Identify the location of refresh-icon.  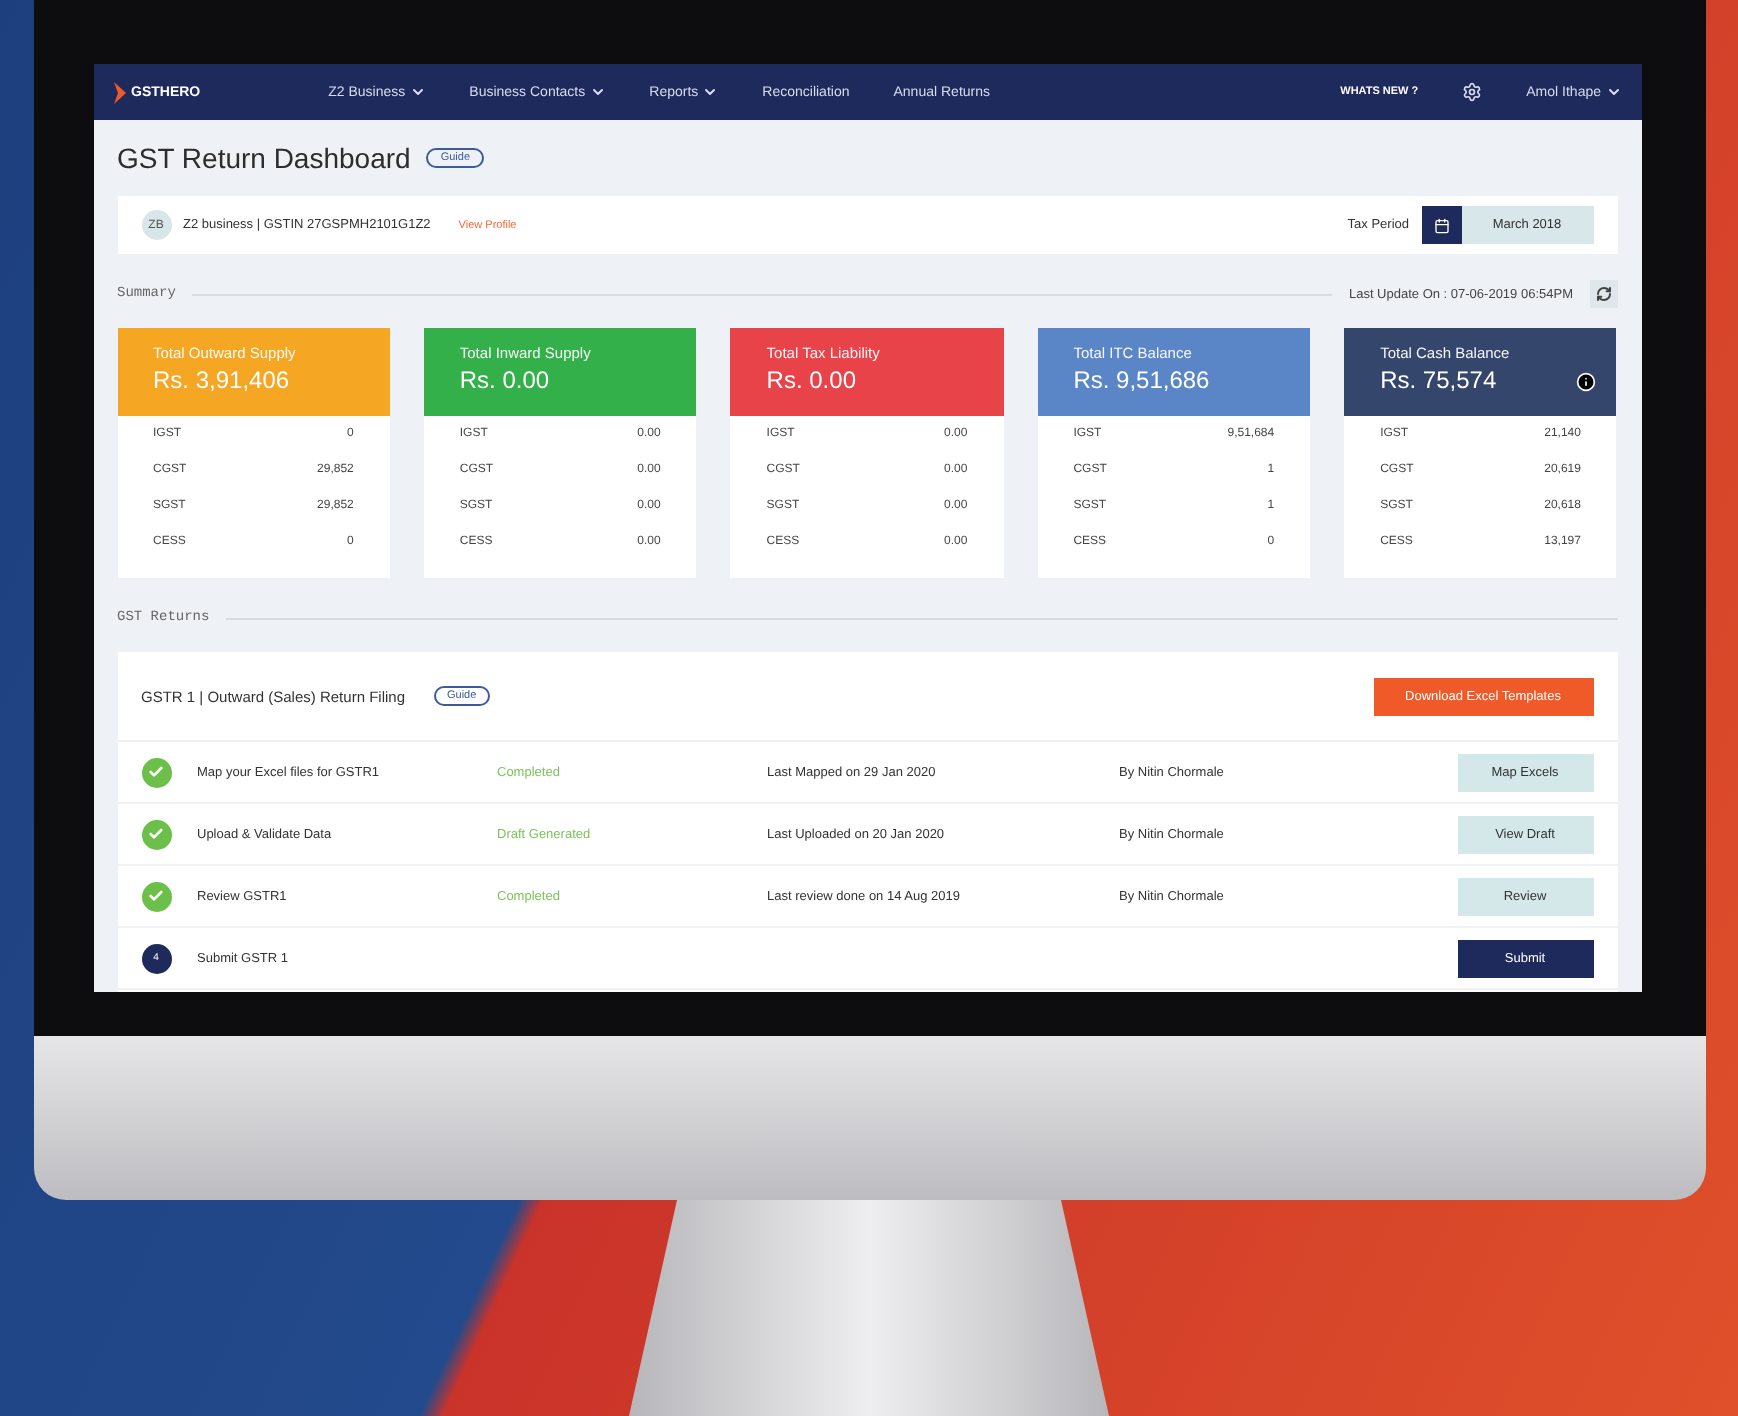
(1603, 294).